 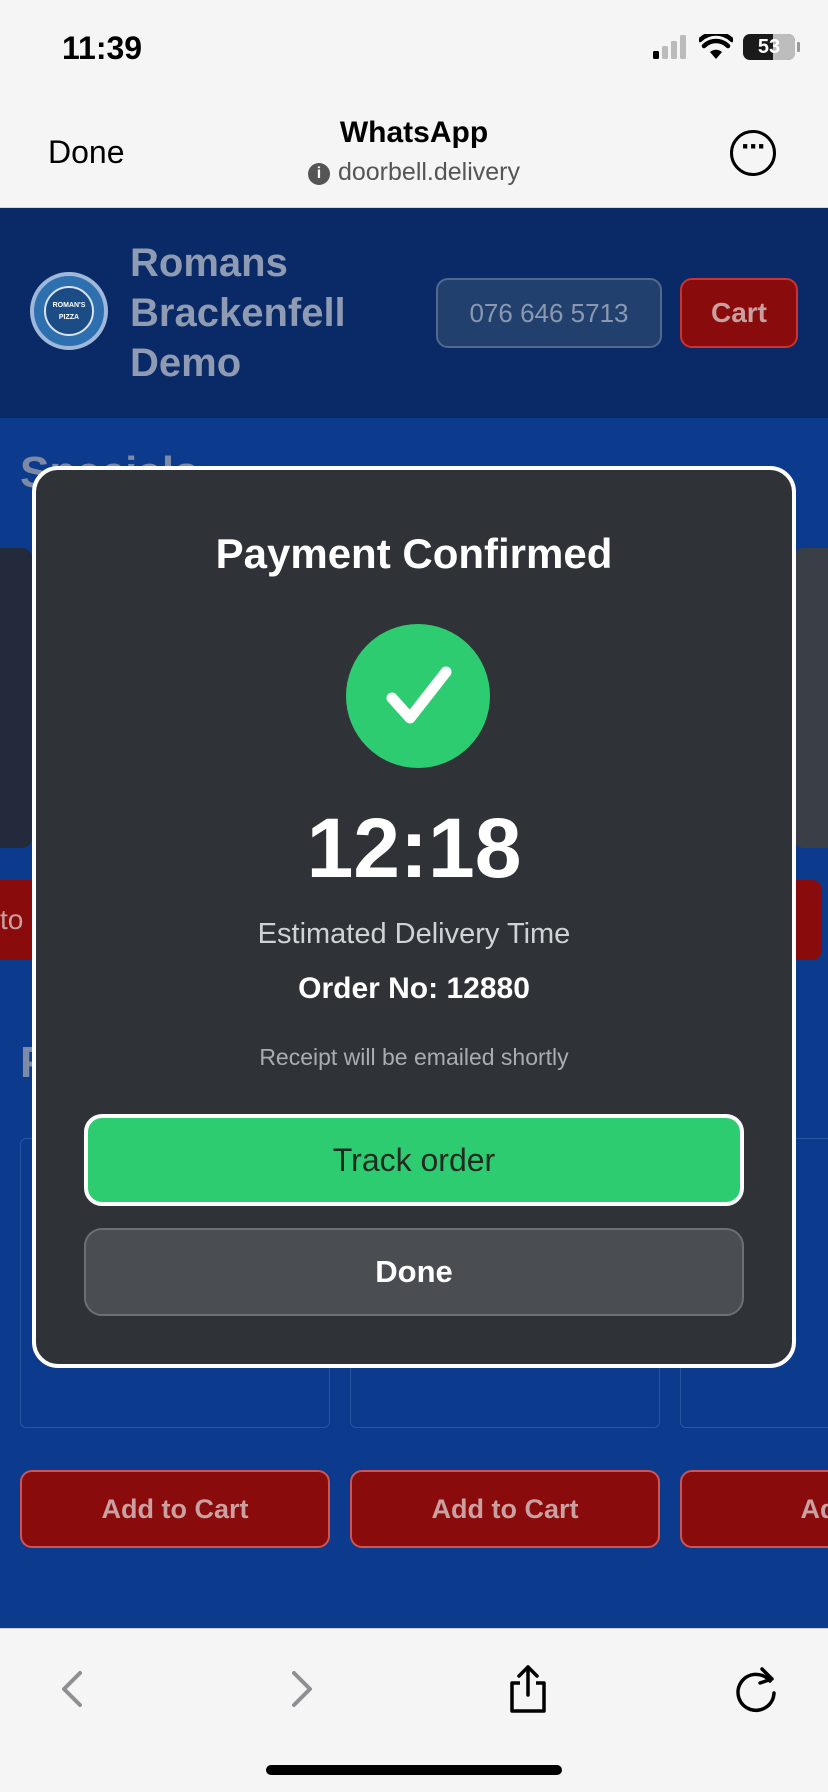 What do you see at coordinates (753, 153) in the screenshot?
I see `more-icon: ···` at bounding box center [753, 153].